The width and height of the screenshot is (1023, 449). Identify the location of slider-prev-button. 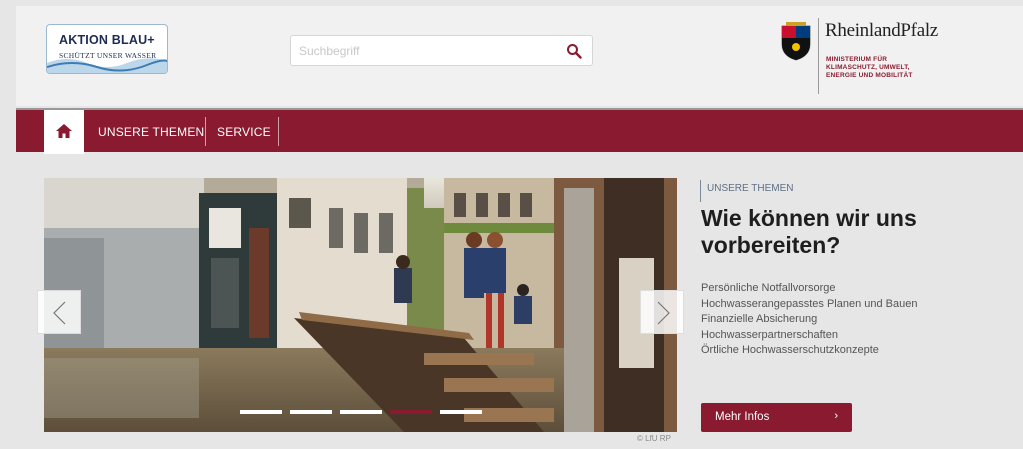
(59, 312).